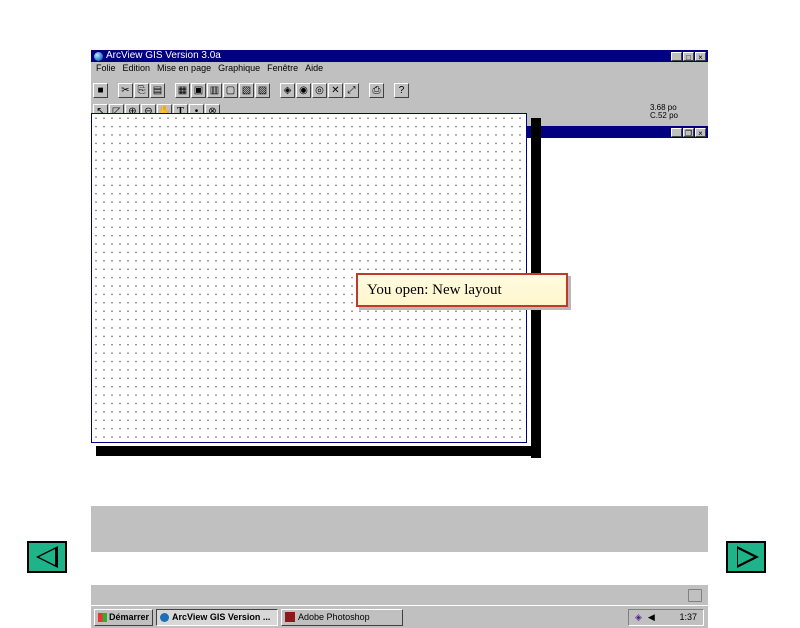 The width and height of the screenshot is (800, 628). I want to click on menu-edition: Edition, so click(137, 68).